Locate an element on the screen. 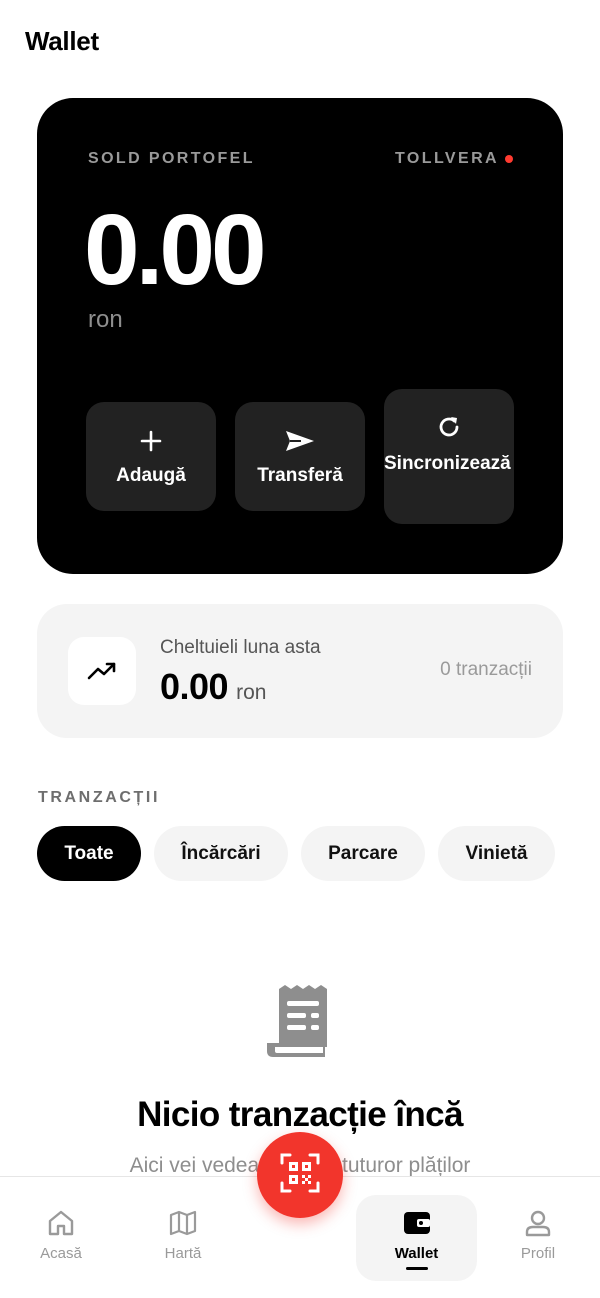  nav-label-profile: Profil is located at coordinates (538, 1253).